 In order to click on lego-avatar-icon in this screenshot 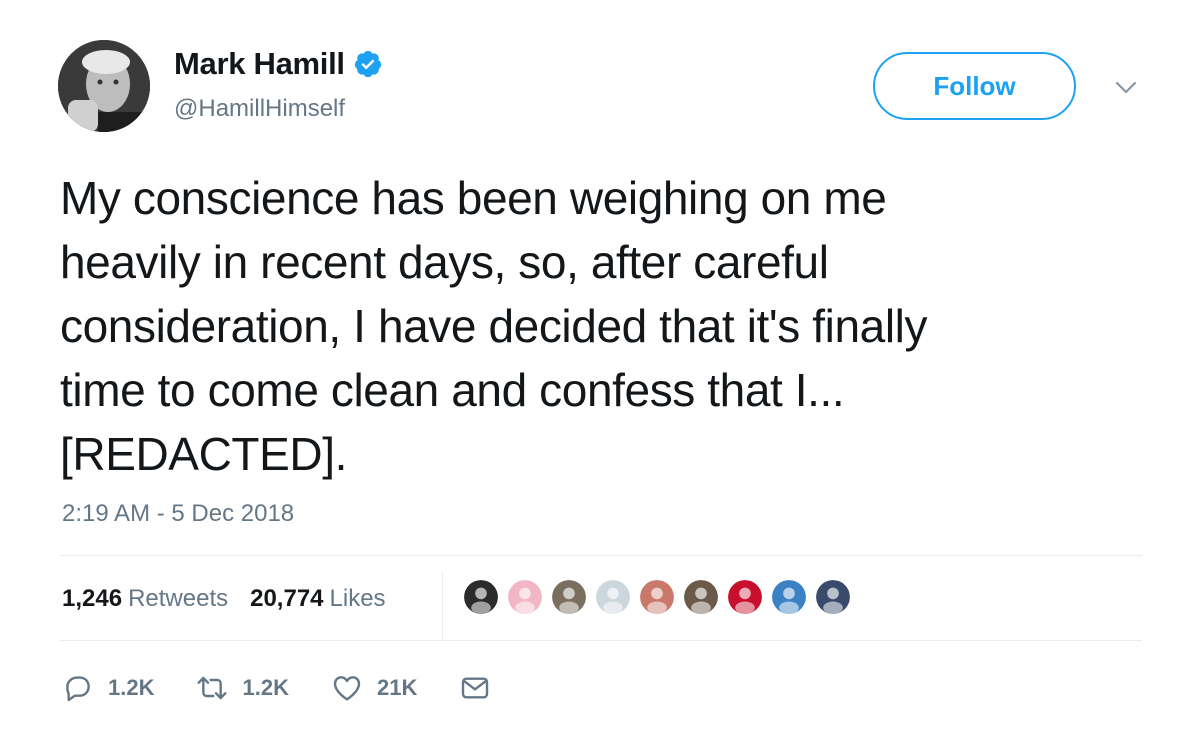, I will do `click(745, 597)`.